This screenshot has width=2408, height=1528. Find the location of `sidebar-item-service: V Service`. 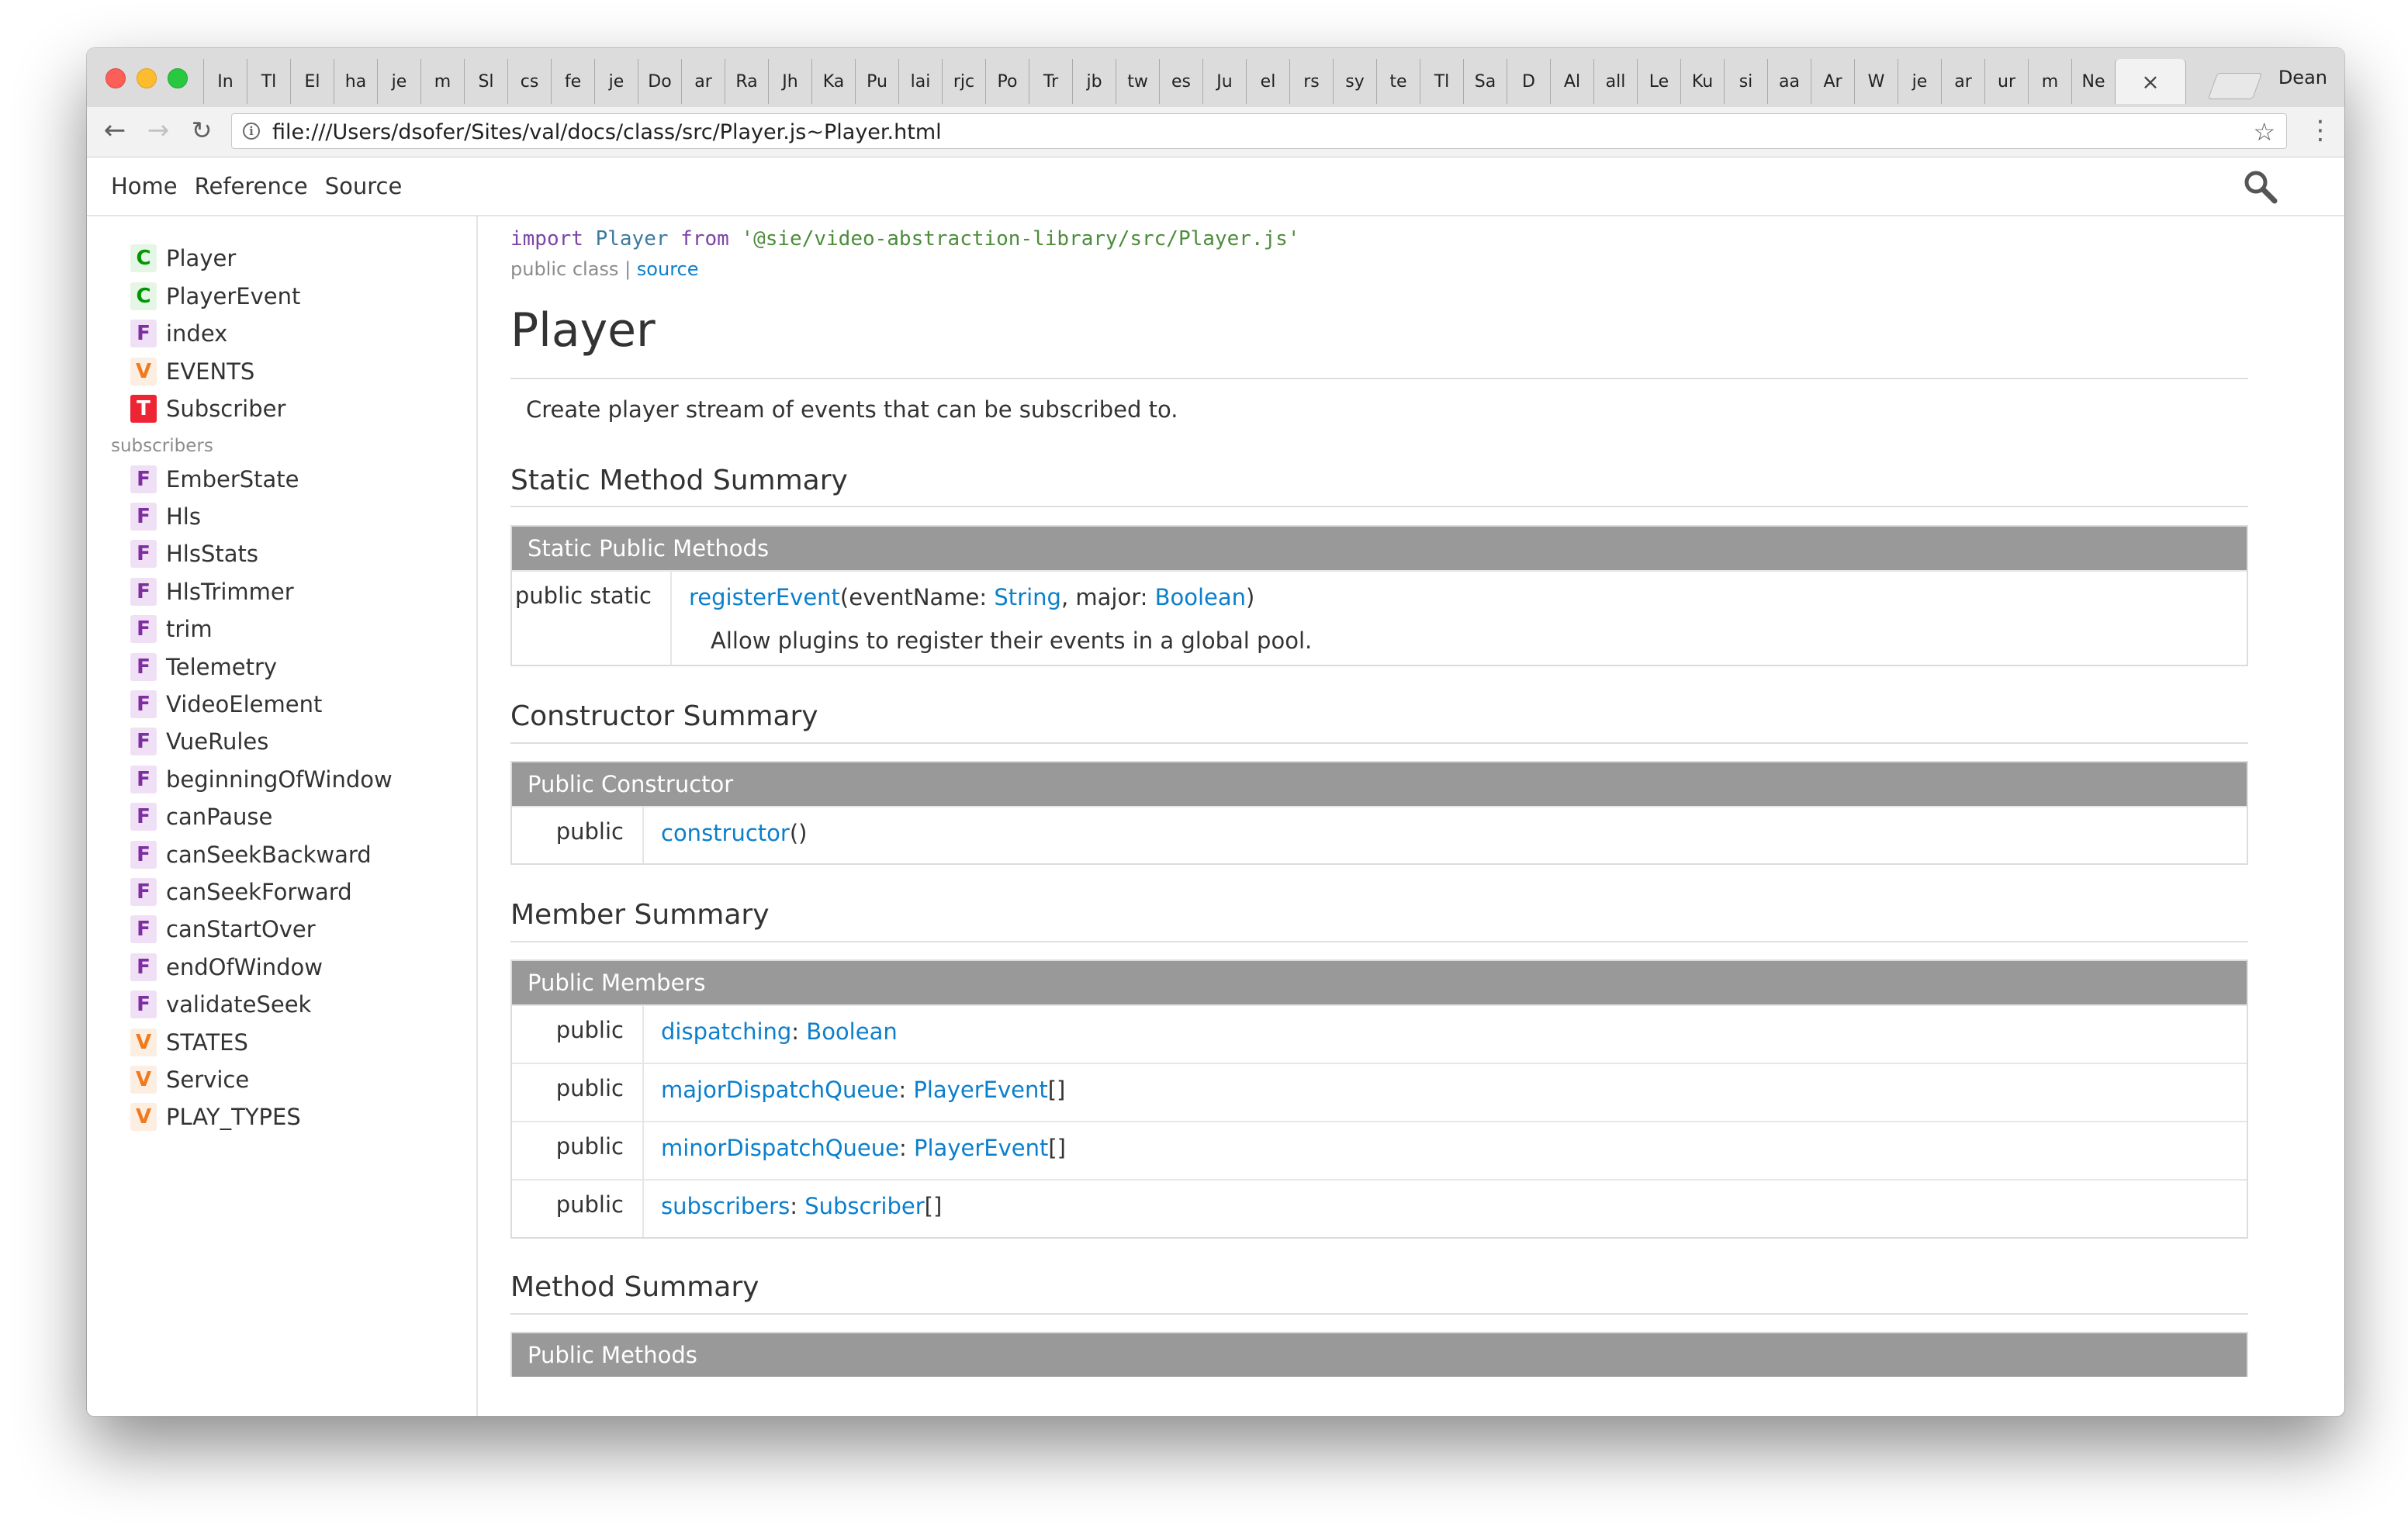

sidebar-item-service: V Service is located at coordinates (189, 1079).